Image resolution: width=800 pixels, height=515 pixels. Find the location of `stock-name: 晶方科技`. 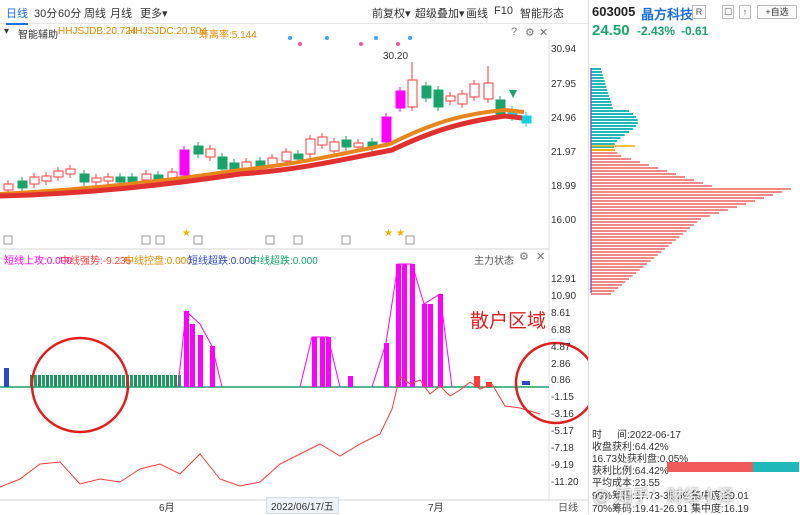

stock-name: 晶方科技 is located at coordinates (667, 13).